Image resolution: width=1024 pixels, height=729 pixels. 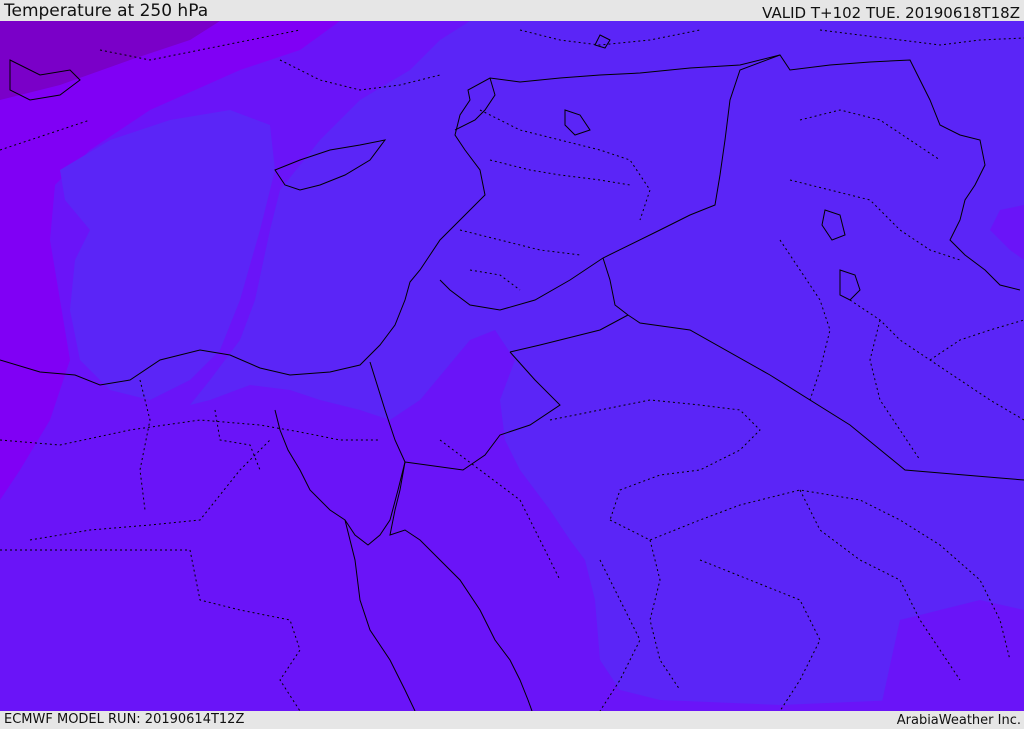 What do you see at coordinates (958, 720) in the screenshot?
I see `credit-label: ArabiaWeather Inc.` at bounding box center [958, 720].